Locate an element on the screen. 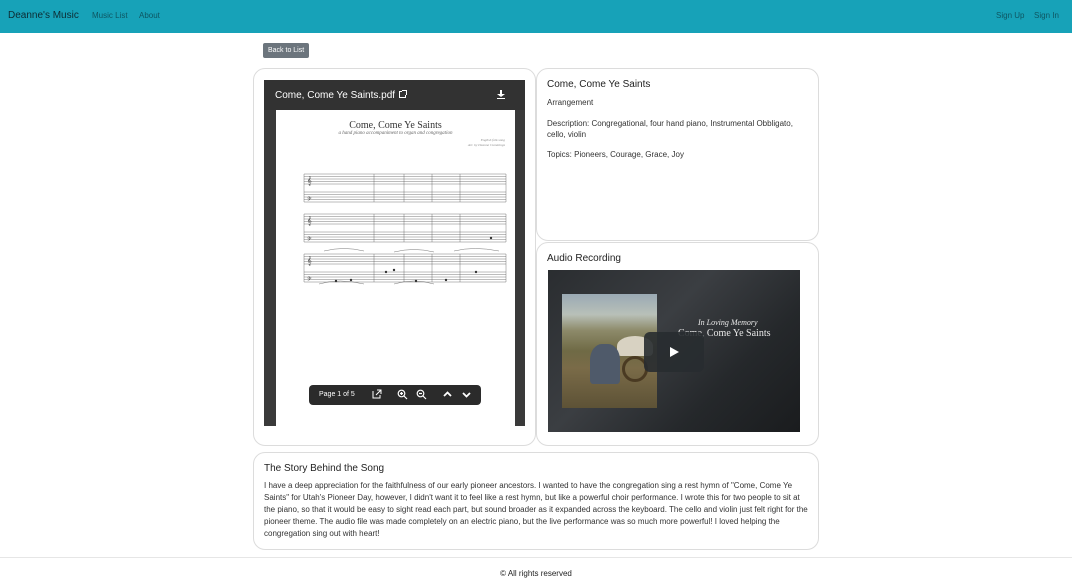 The height and width of the screenshot is (584, 1072). next-page-icon is located at coordinates (466, 394).